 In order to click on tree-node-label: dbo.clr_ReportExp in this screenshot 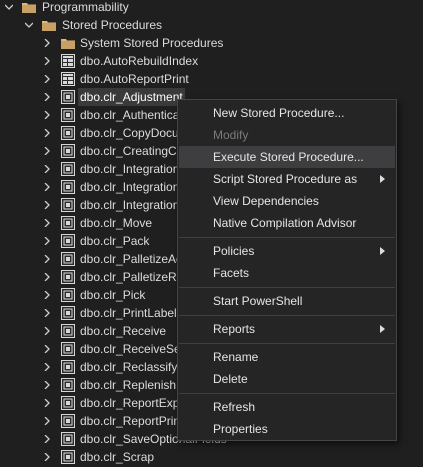, I will do `click(130, 403)`.